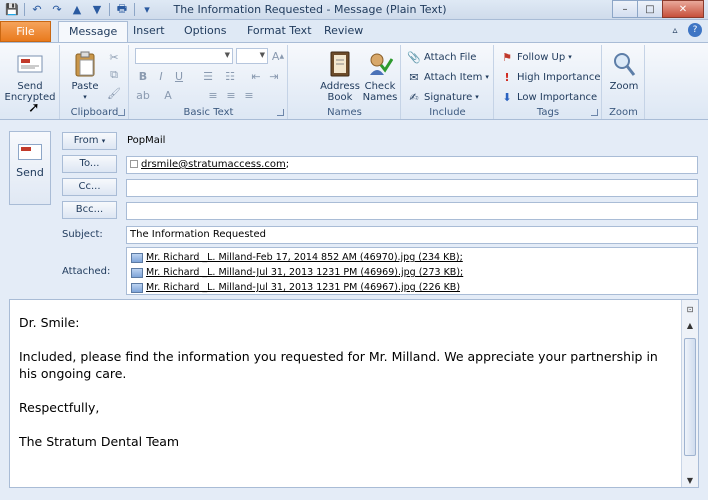 The width and height of the screenshot is (708, 500). I want to click on vertical-scrollbar: ⊡ ▲ ▼, so click(689, 393).